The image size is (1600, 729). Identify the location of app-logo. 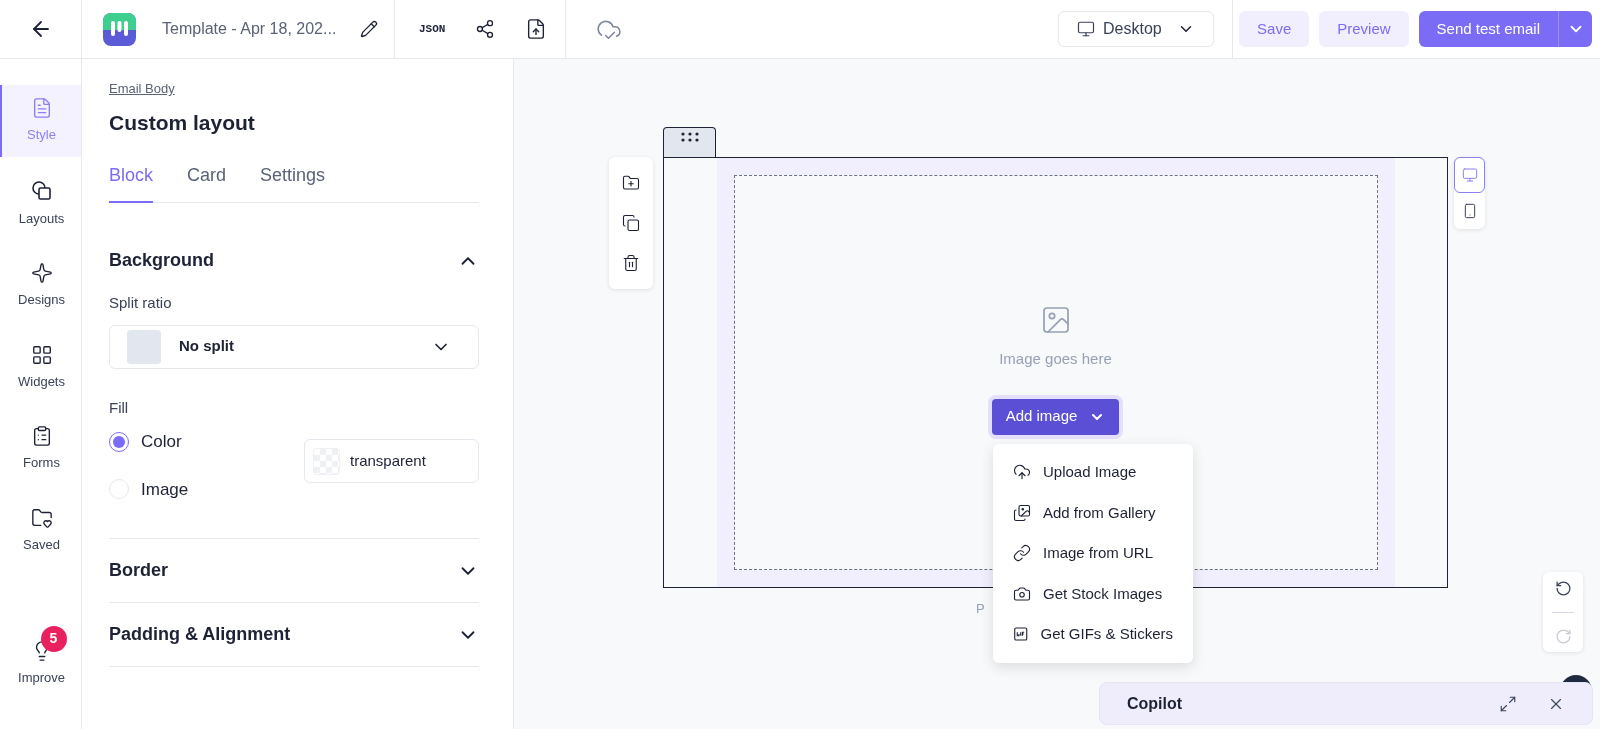
(119, 29).